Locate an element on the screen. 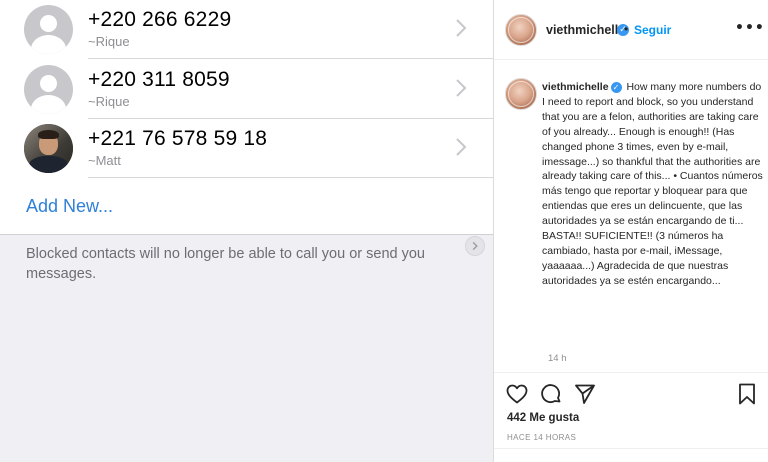 This screenshot has height=462, width=768. comment-bubble-icon is located at coordinates (551, 394).